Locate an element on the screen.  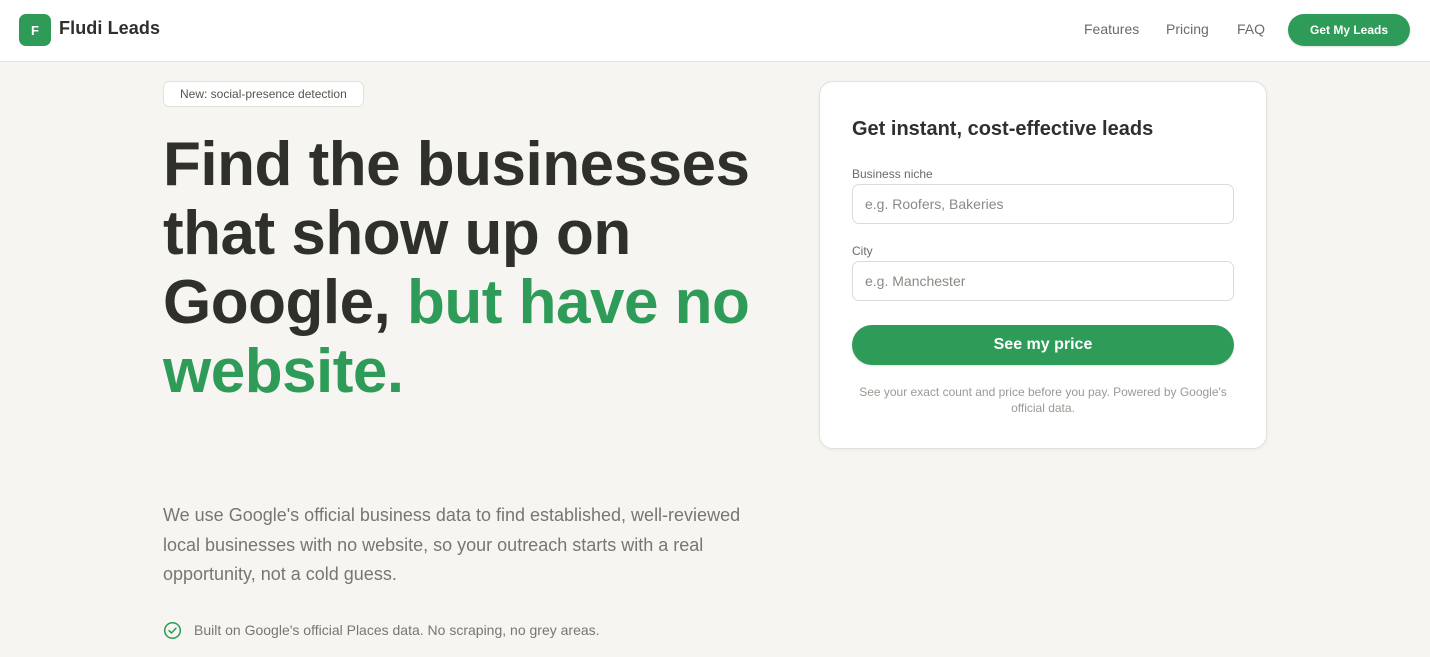
brand-name: Fludi Leads is located at coordinates (109, 28).